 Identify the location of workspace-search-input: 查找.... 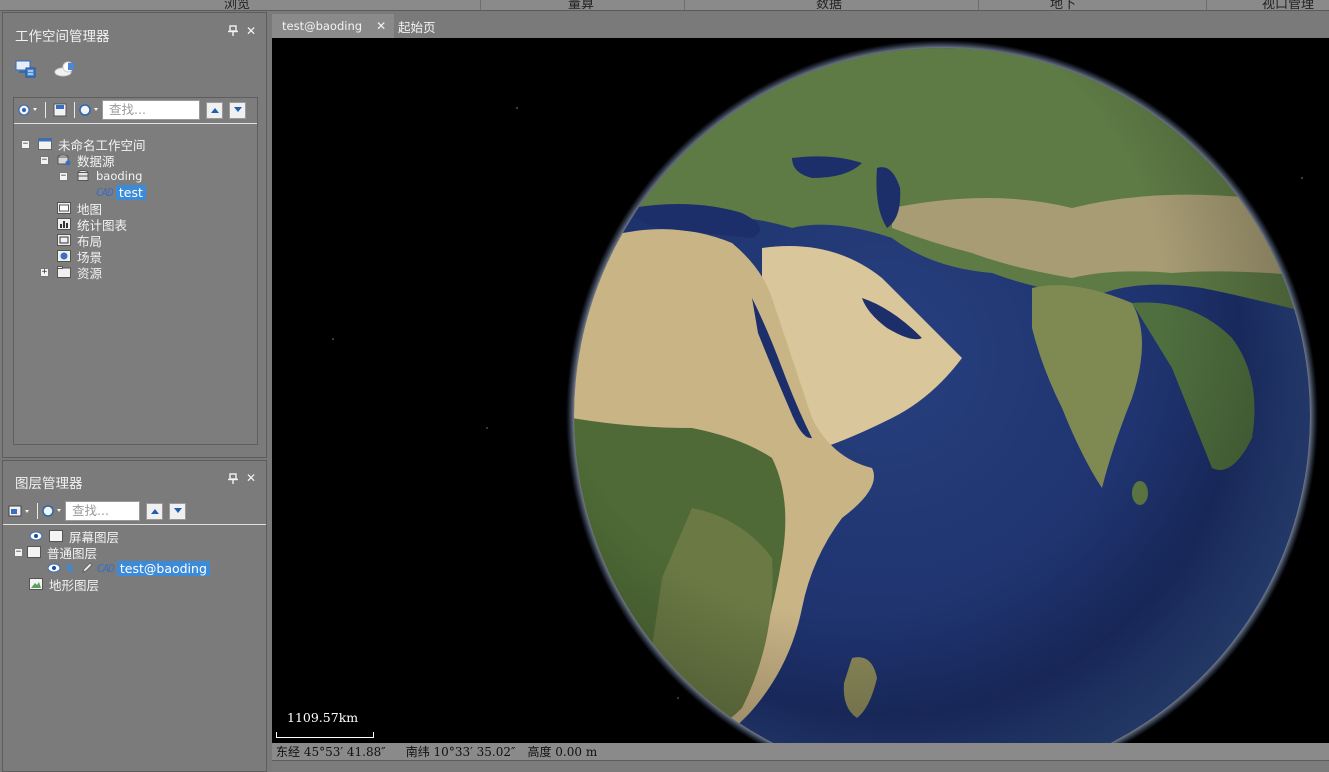
(151, 110).